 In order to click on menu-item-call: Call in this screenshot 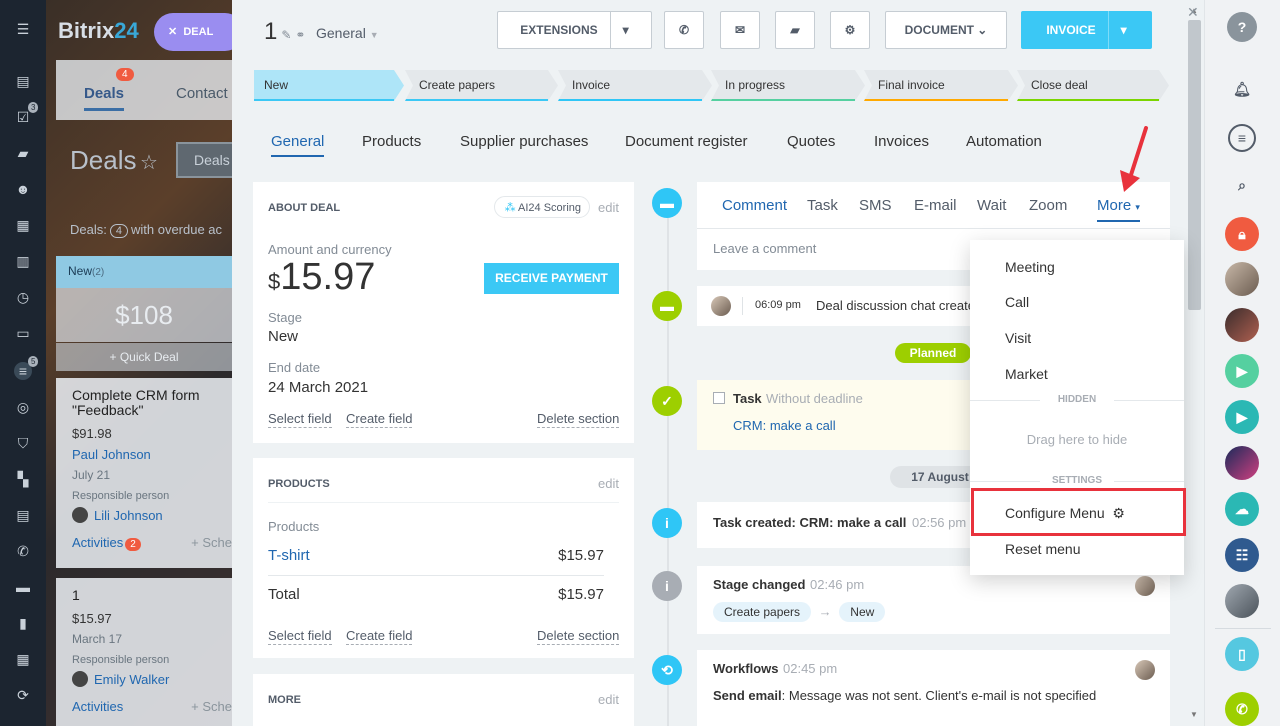, I will do `click(1017, 302)`.